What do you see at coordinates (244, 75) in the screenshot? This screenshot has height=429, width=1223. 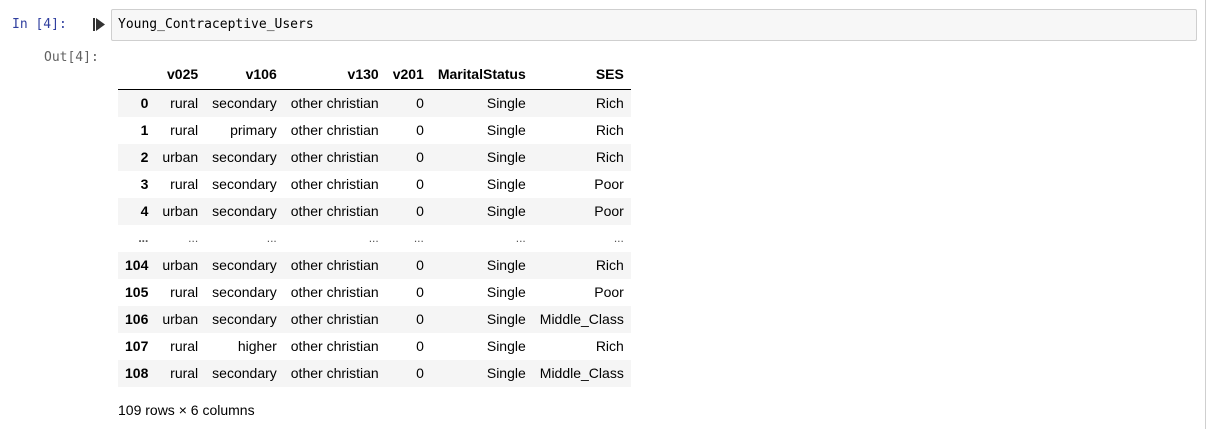 I see `column-header: v106` at bounding box center [244, 75].